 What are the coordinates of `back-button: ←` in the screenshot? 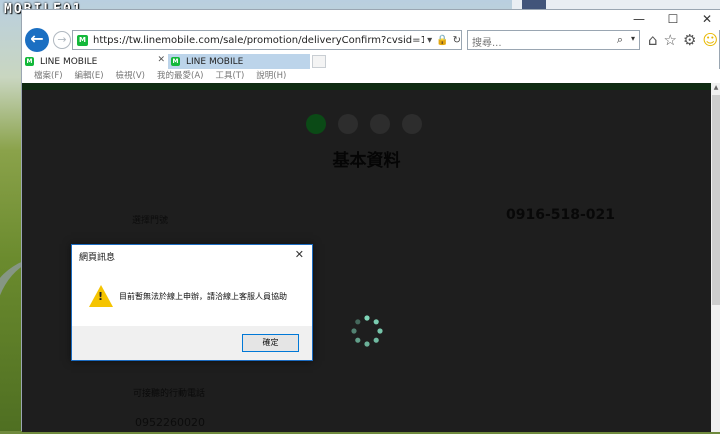 It's located at (37, 40).